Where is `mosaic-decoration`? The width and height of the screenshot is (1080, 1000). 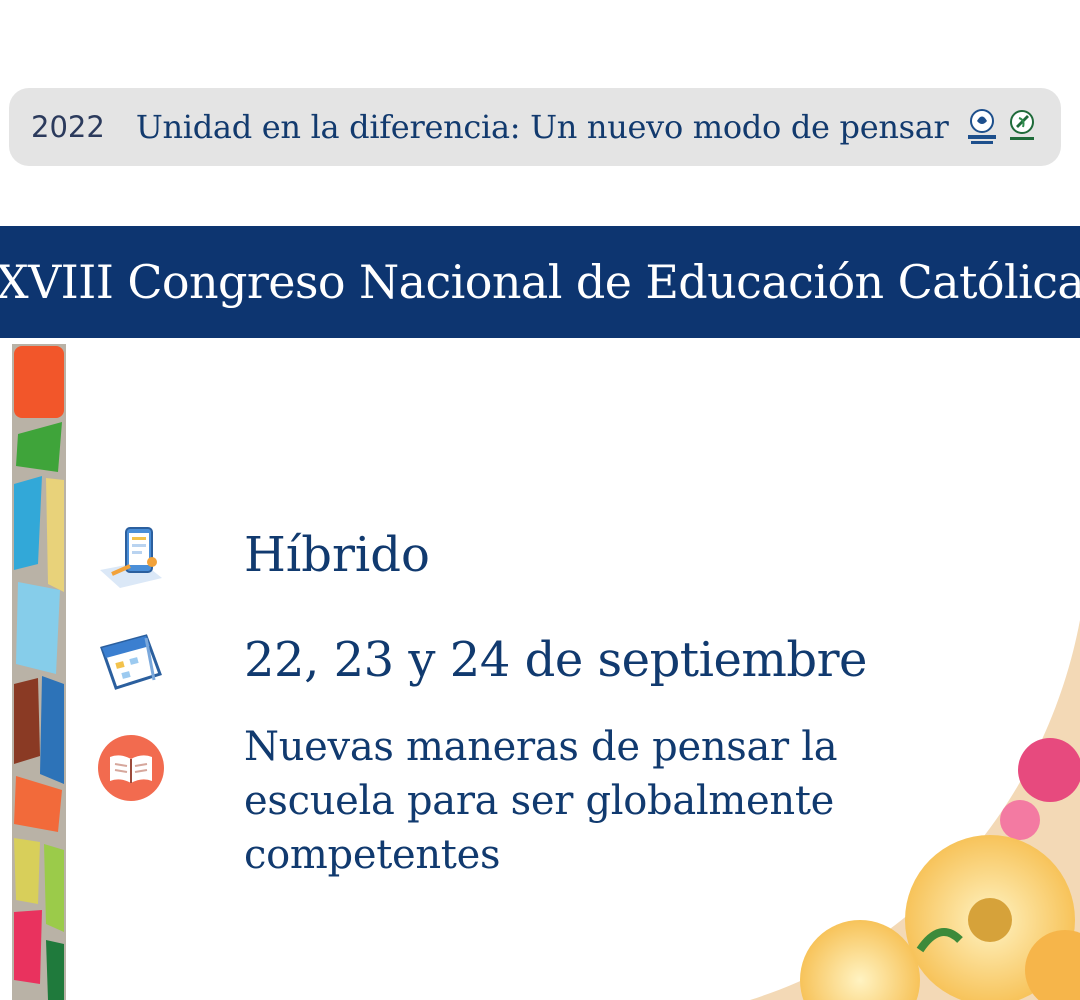
mosaic-decoration is located at coordinates (39, 672).